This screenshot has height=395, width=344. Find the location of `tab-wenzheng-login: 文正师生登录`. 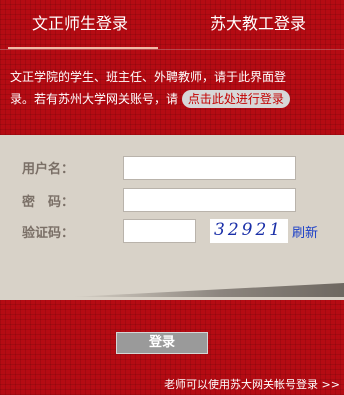

tab-wenzheng-login: 文正师生登录 is located at coordinates (80, 23).